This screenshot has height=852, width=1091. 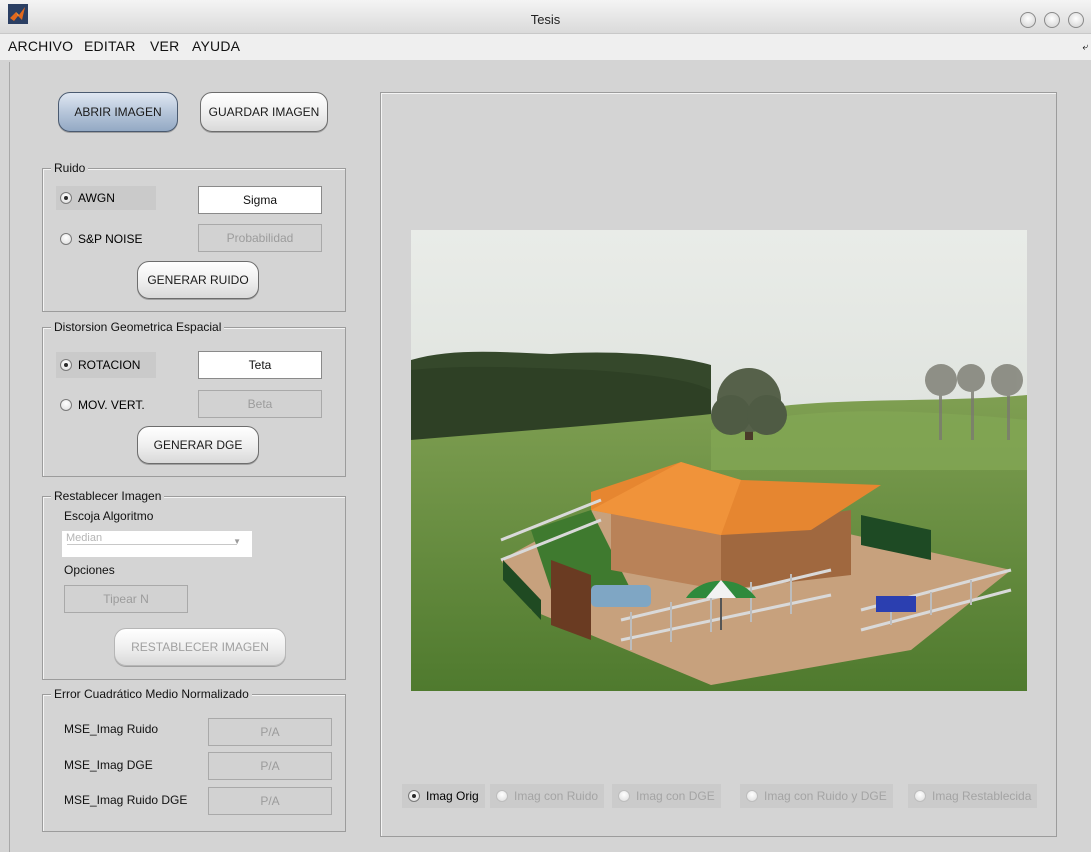 What do you see at coordinates (164, 46) in the screenshot?
I see `menu-ver: VER` at bounding box center [164, 46].